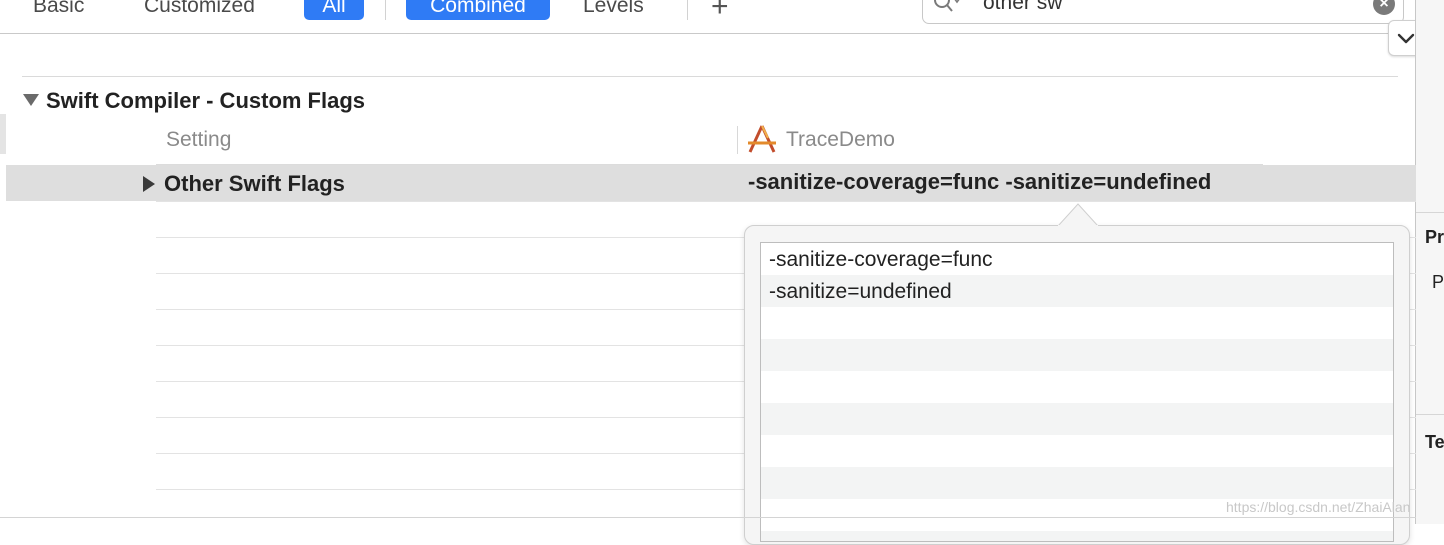 This screenshot has width=1444, height=545. Describe the element at coordinates (737, 140) in the screenshot. I see `column-divider` at that location.